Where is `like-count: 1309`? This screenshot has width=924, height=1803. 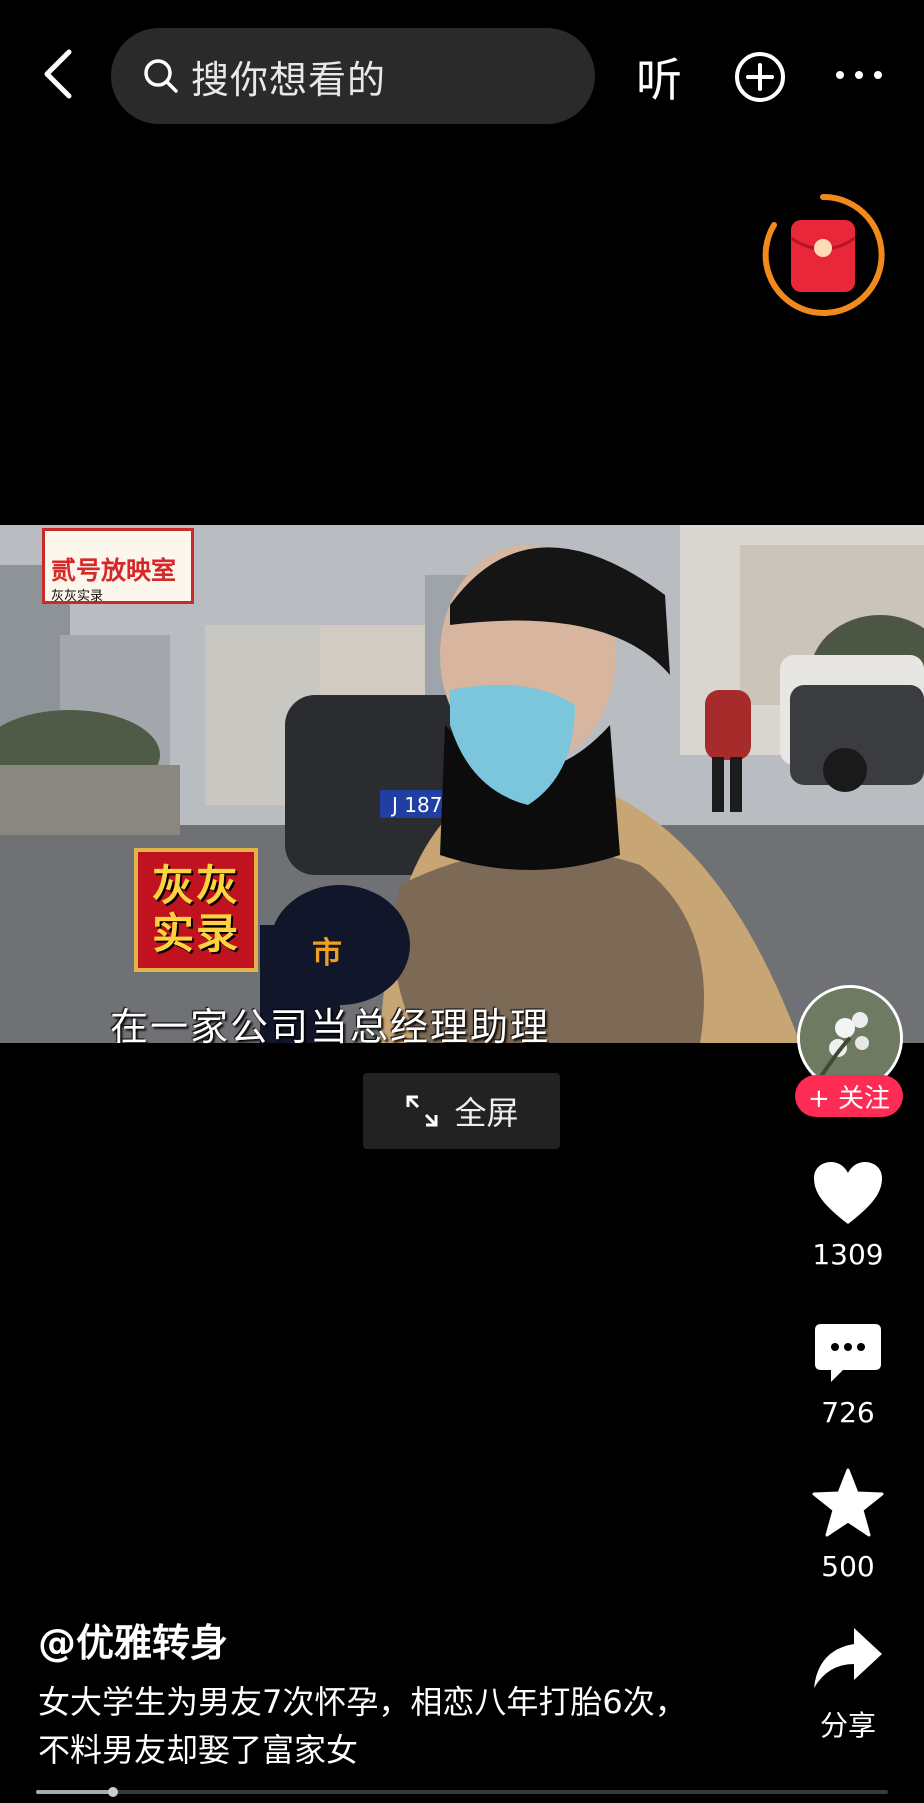 like-count: 1309 is located at coordinates (848, 1254).